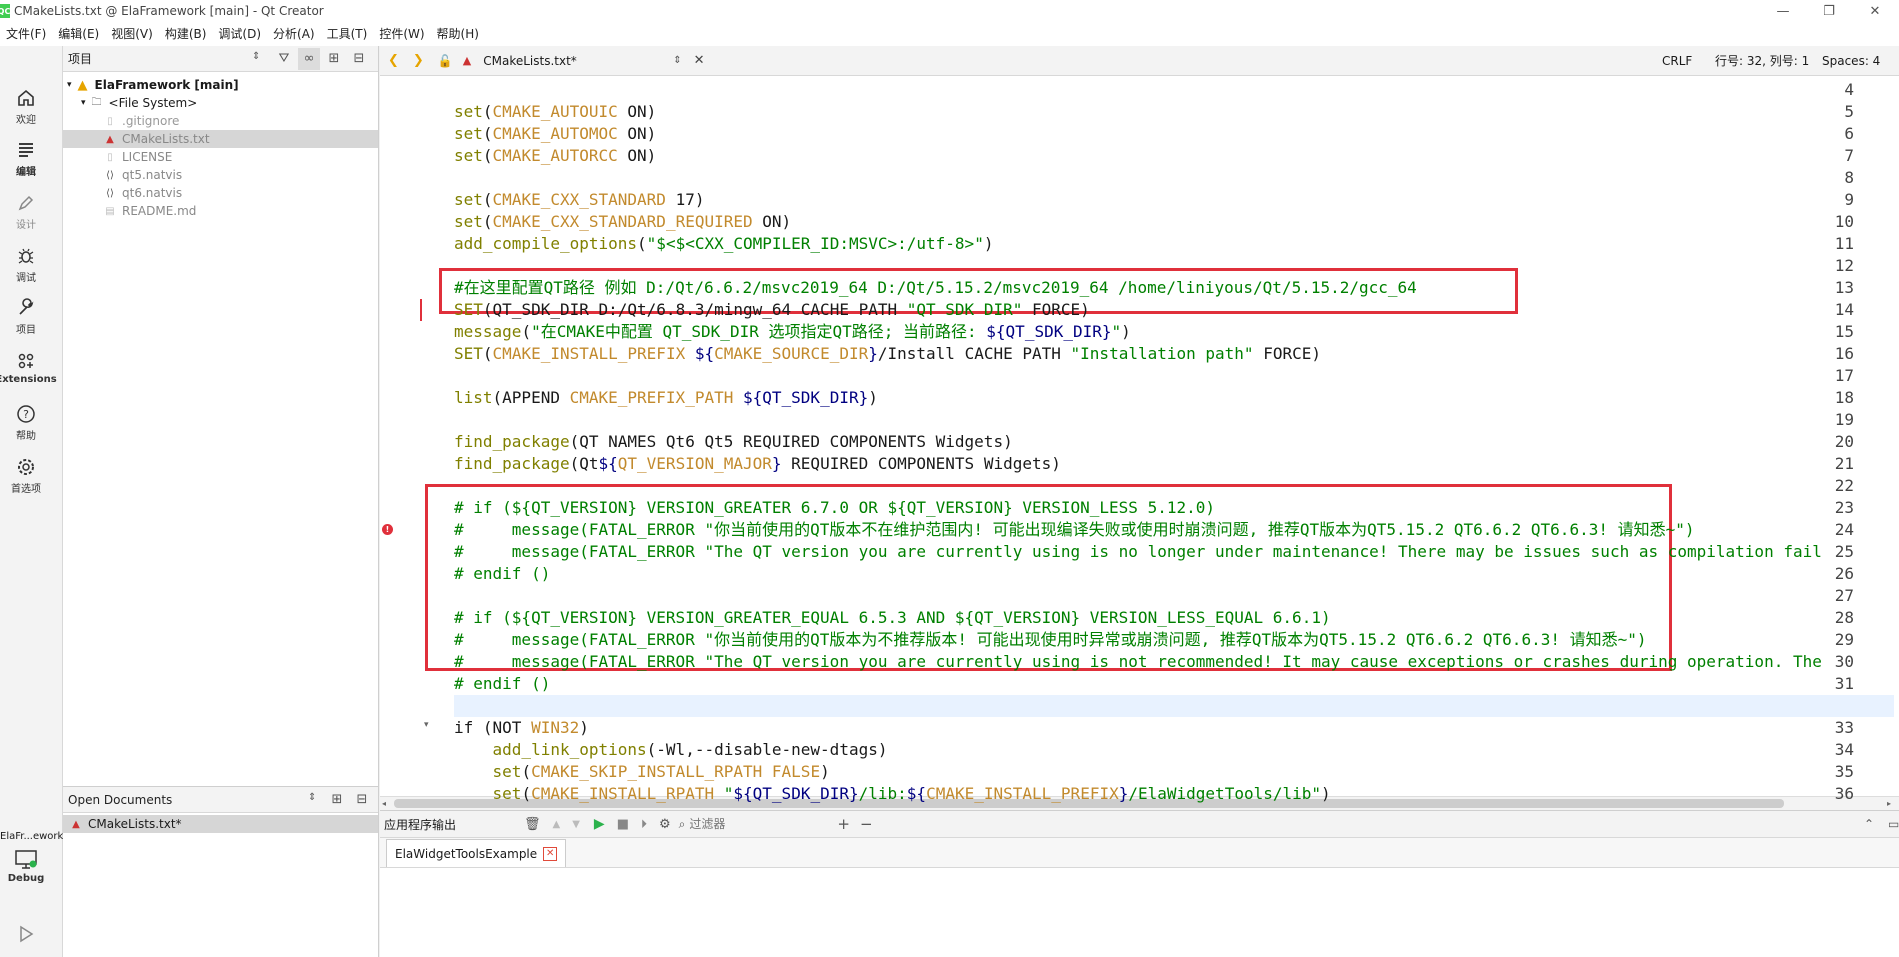 This screenshot has height=957, width=1899. I want to click on run-icon: ▶, so click(599, 824).